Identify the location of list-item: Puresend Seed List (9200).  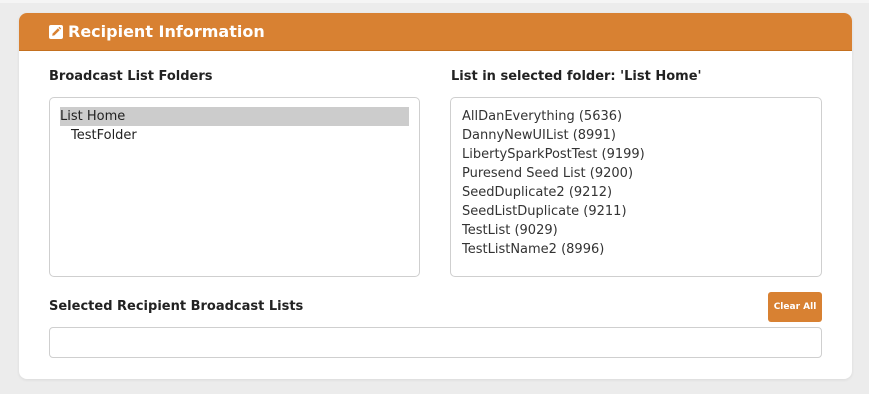
(547, 173).